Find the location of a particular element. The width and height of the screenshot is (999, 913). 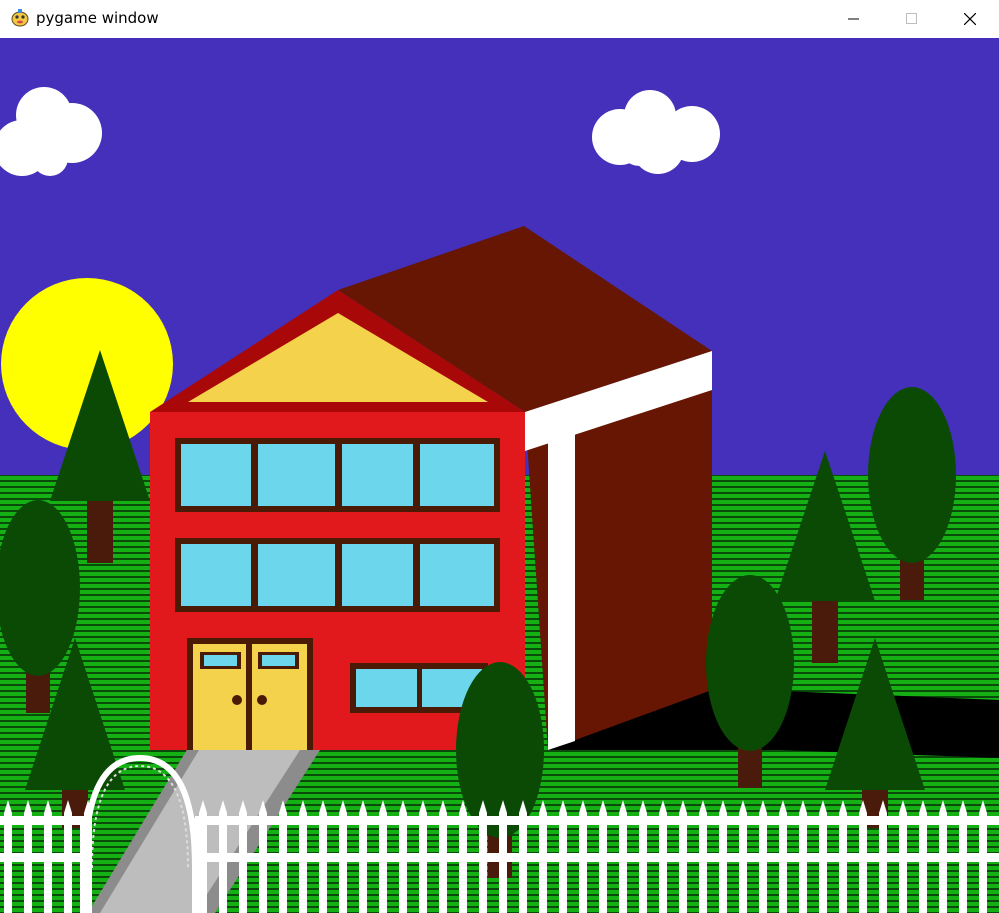

front-door is located at coordinates (250, 694).